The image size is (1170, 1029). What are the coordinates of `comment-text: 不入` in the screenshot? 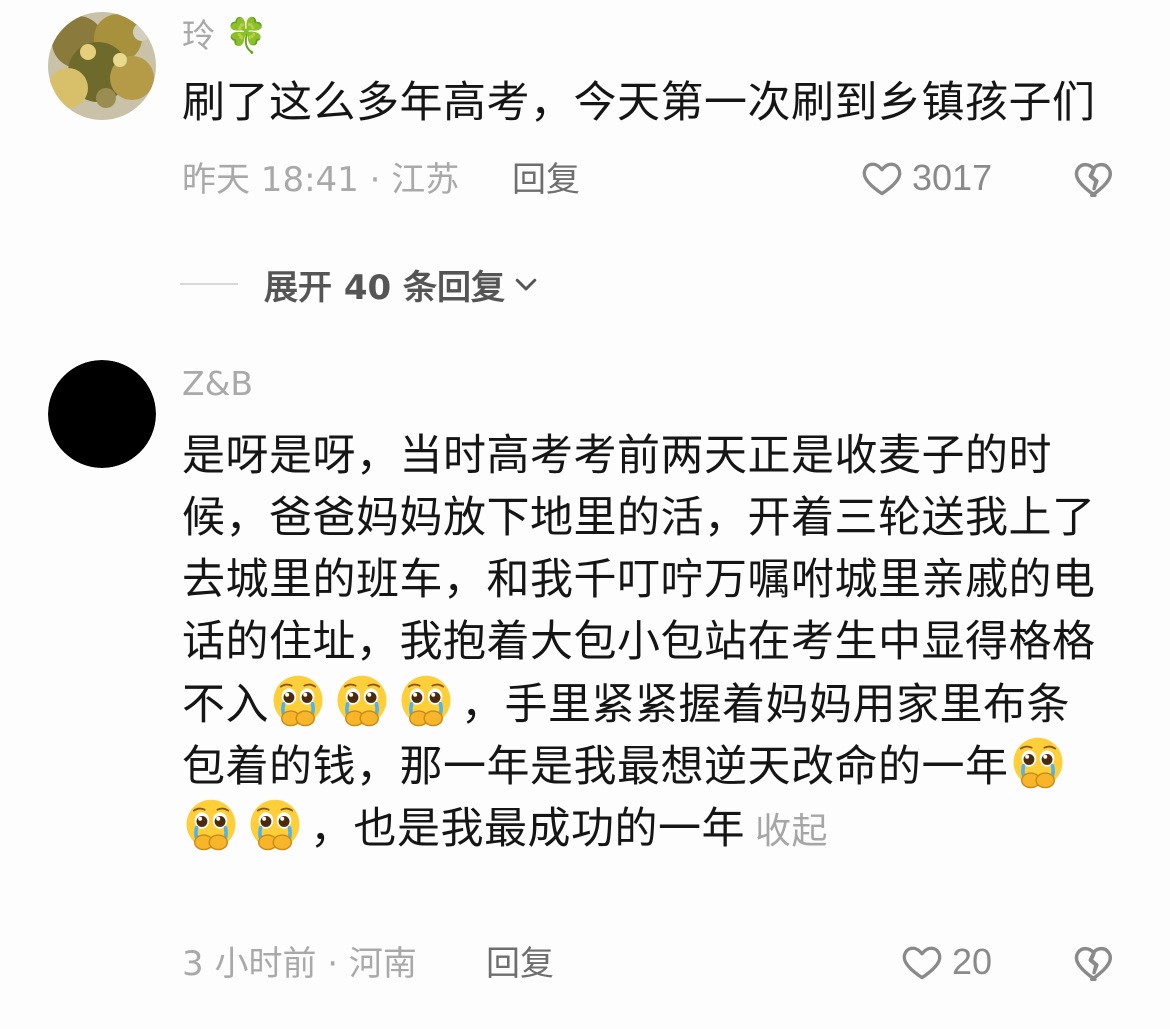 It's located at (225, 705).